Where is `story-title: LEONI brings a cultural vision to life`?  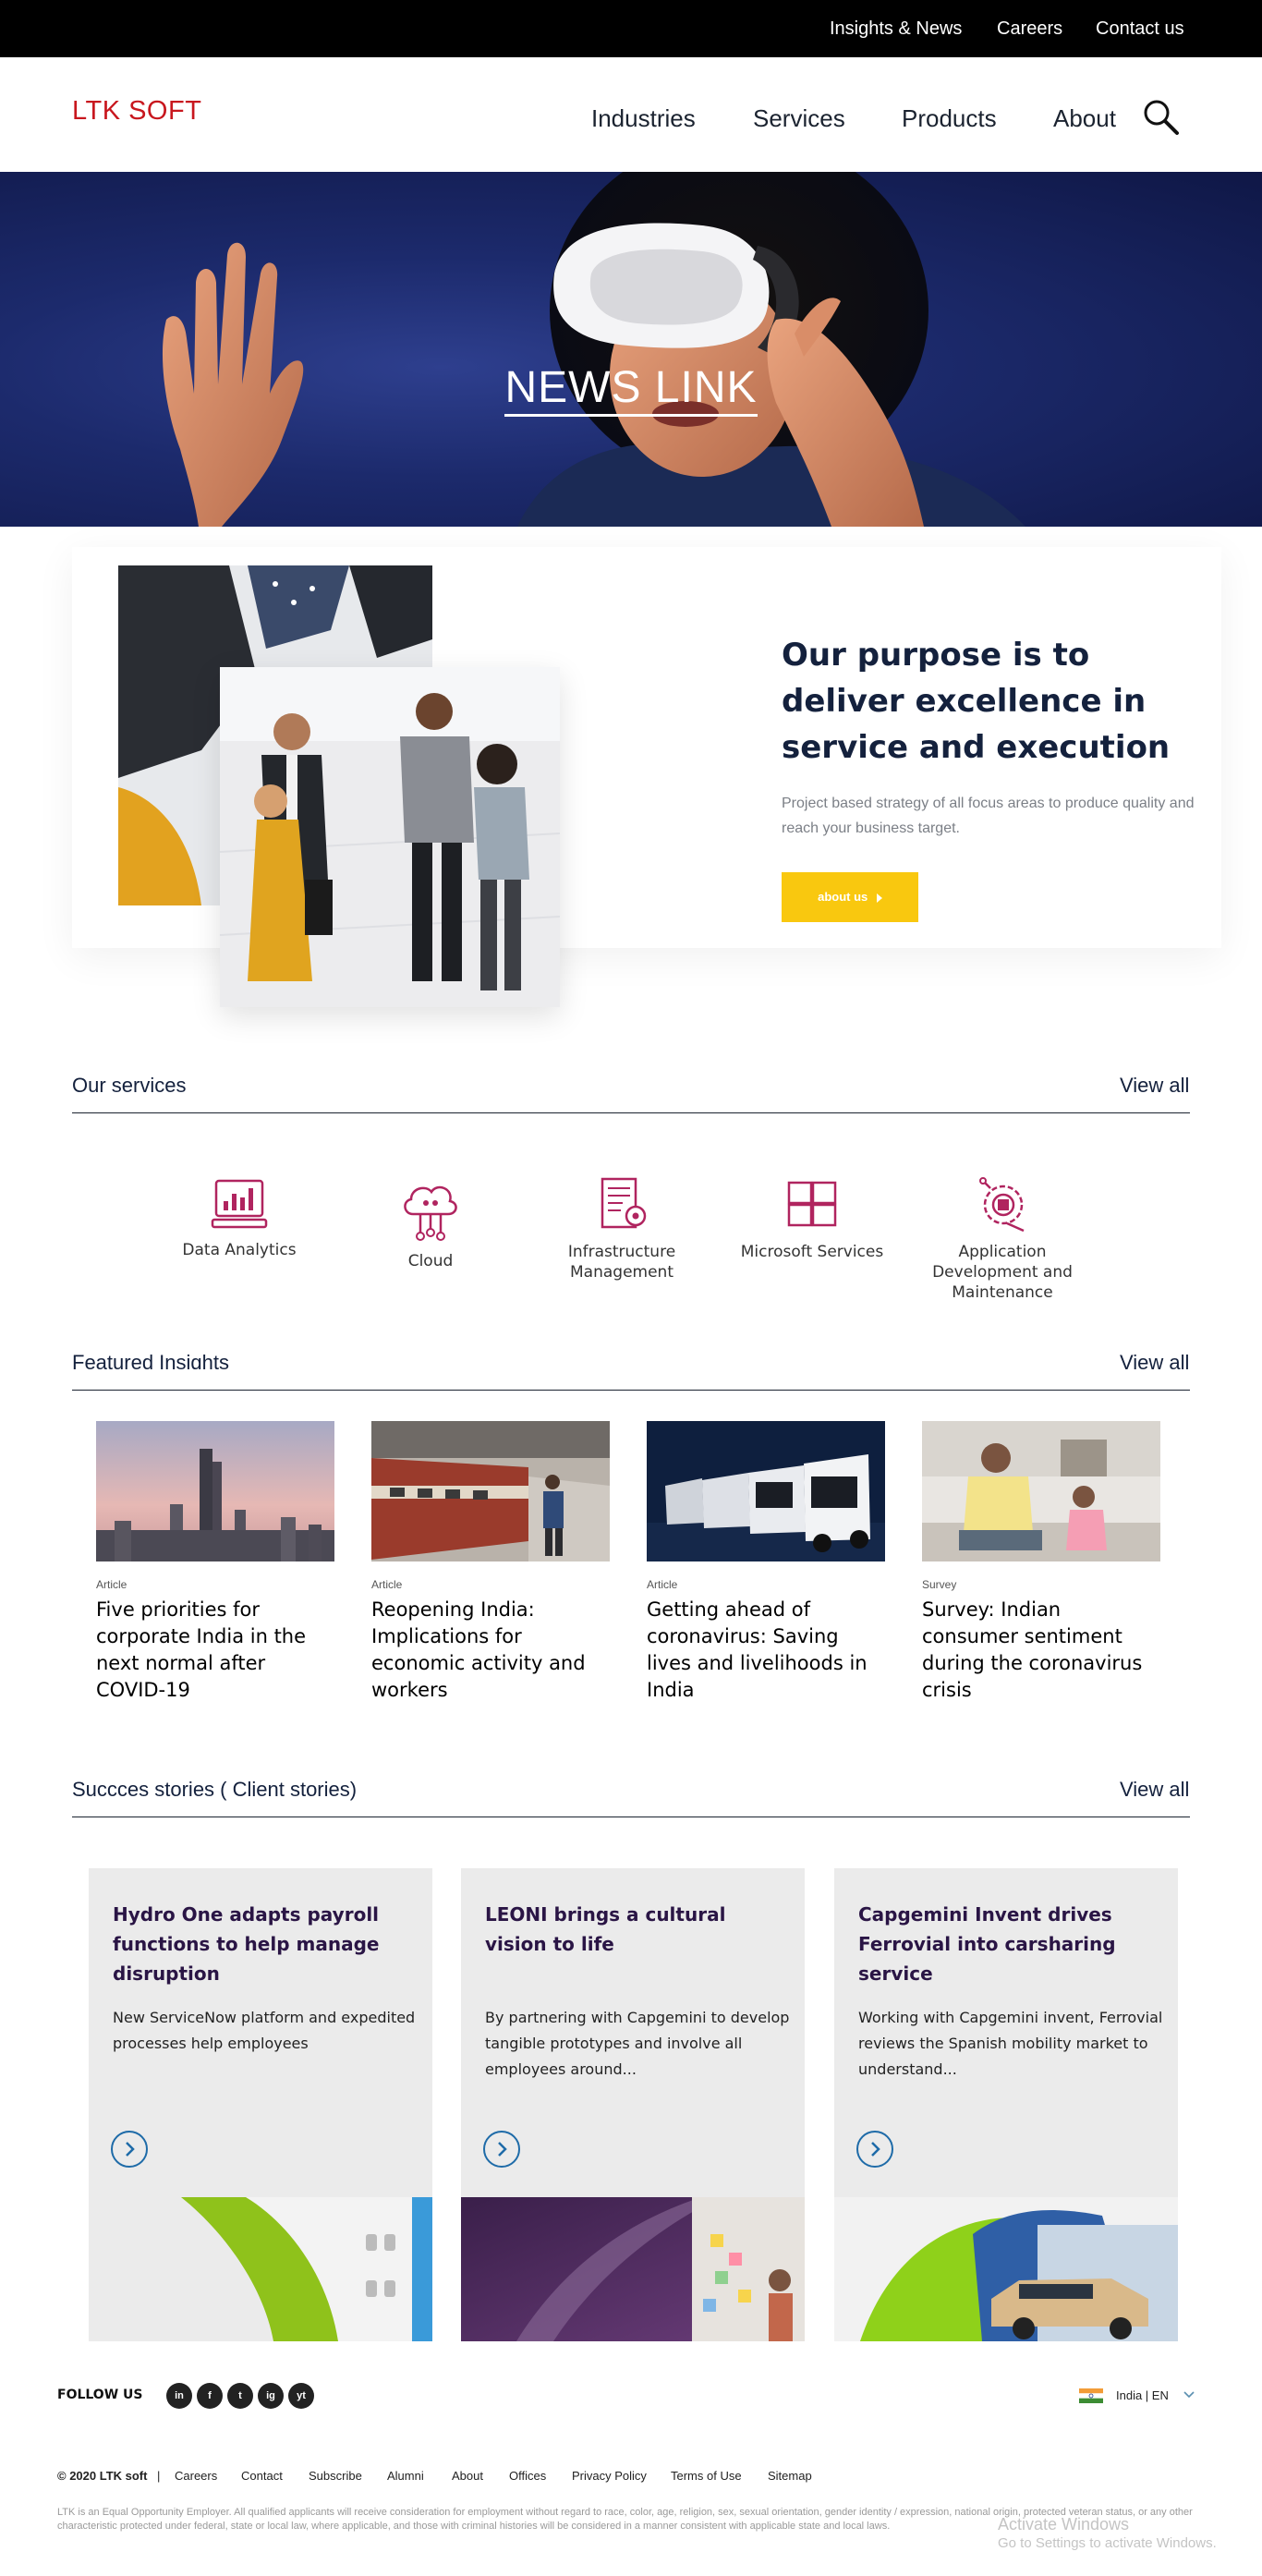 story-title: LEONI brings a cultural vision to life is located at coordinates (606, 1929).